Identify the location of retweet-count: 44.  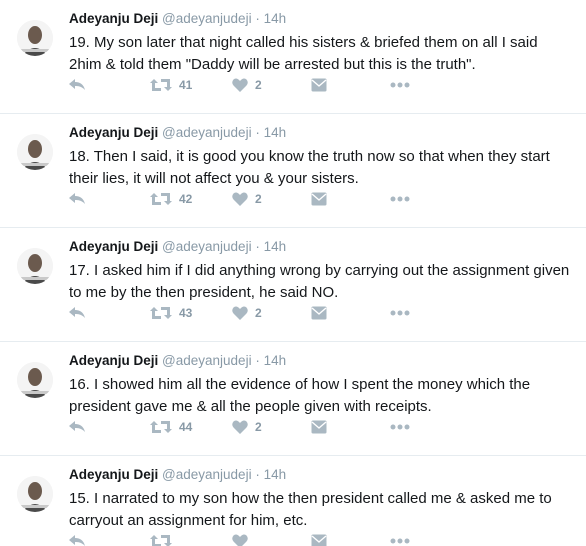
(186, 427).